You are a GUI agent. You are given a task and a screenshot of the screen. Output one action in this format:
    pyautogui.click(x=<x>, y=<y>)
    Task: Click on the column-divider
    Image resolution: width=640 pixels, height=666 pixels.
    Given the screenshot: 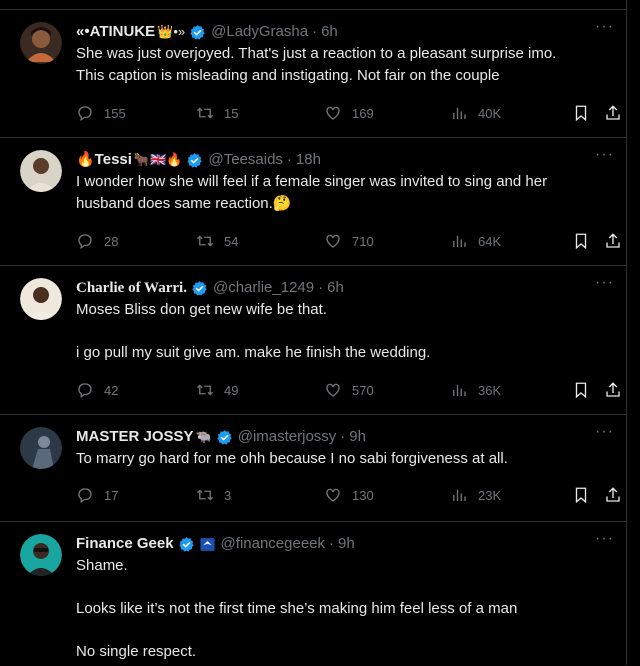 What is the action you would take?
    pyautogui.click(x=626, y=332)
    